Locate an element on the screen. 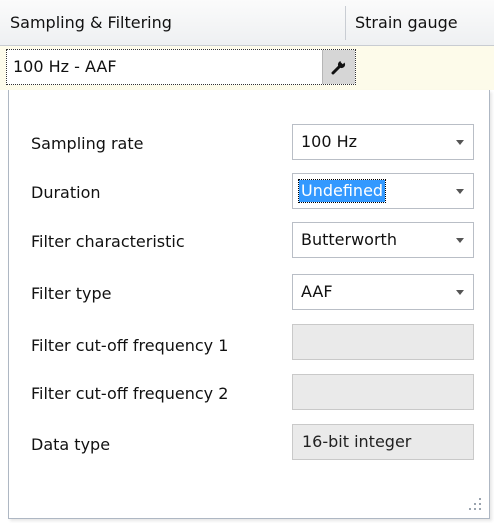 This screenshot has width=494, height=523. data-type-label: Data type is located at coordinates (71, 444).